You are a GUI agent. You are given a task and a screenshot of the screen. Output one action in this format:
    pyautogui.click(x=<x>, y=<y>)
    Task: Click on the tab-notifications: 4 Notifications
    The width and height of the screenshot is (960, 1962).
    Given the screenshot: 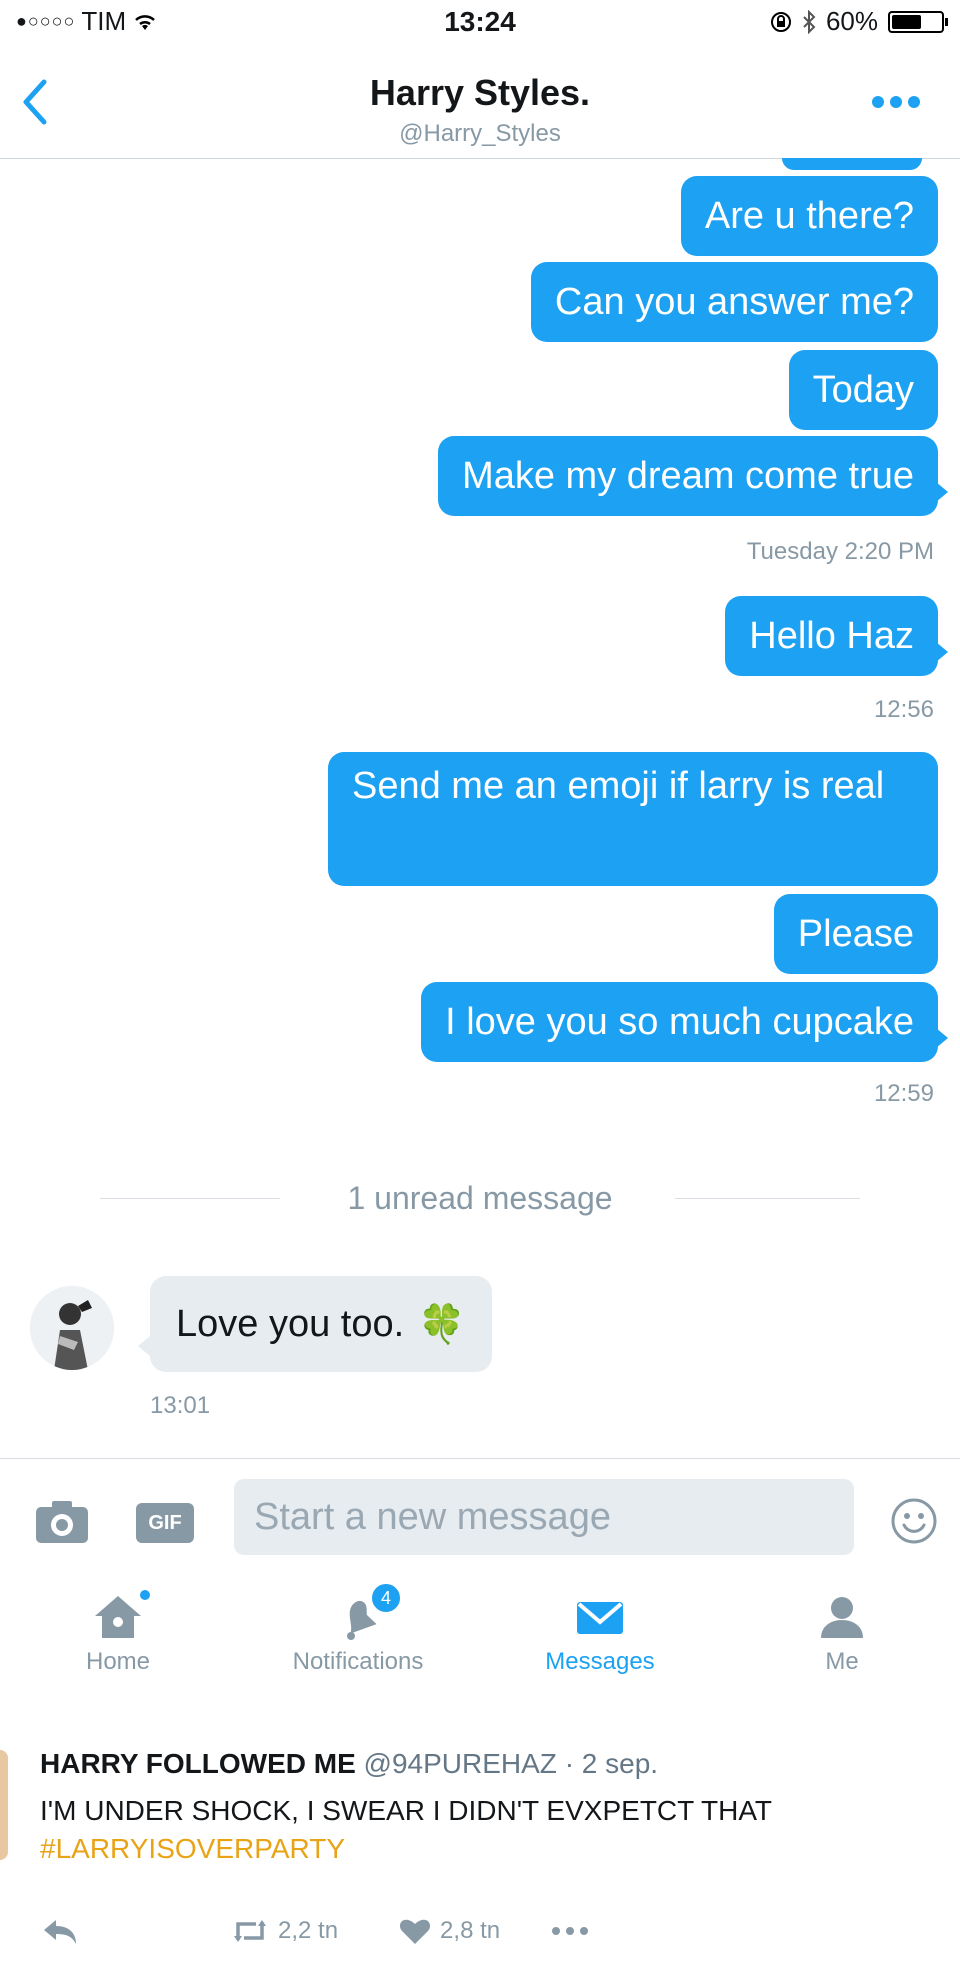 What is the action you would take?
    pyautogui.click(x=358, y=1622)
    